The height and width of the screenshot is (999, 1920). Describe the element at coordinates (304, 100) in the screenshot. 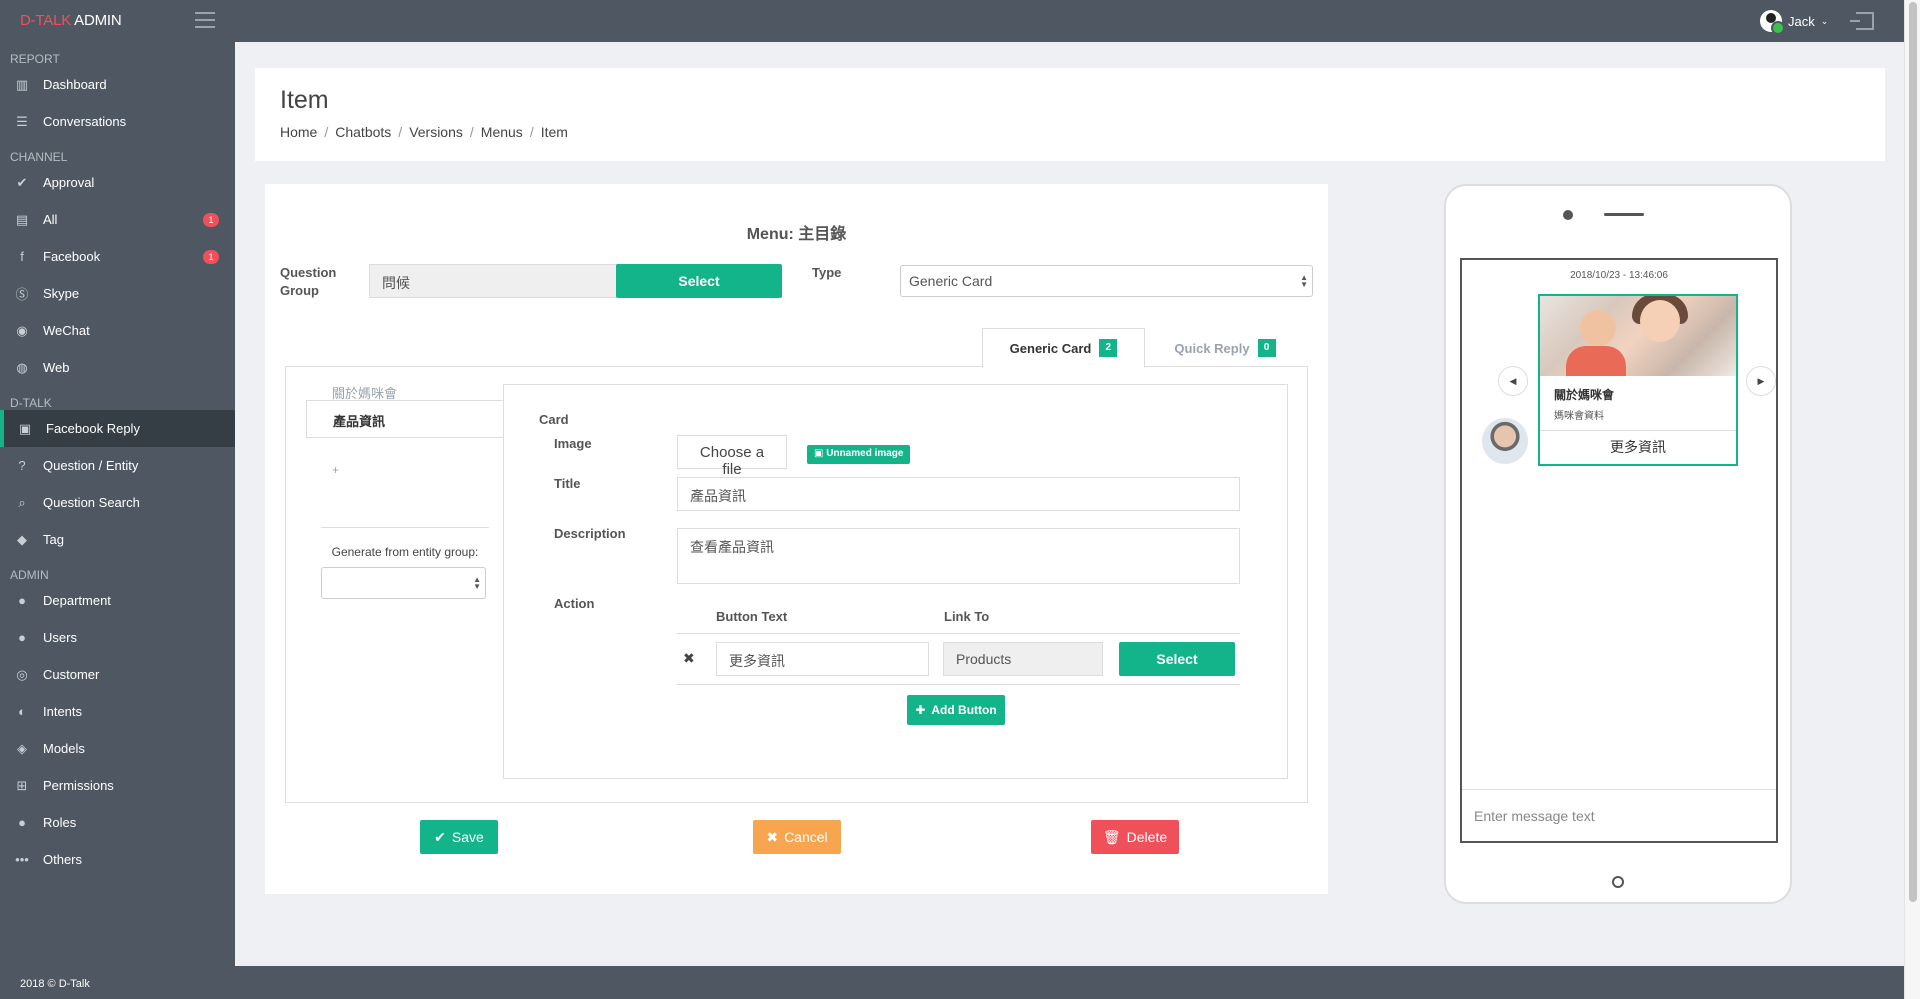

I see `page-title: Item` at that location.